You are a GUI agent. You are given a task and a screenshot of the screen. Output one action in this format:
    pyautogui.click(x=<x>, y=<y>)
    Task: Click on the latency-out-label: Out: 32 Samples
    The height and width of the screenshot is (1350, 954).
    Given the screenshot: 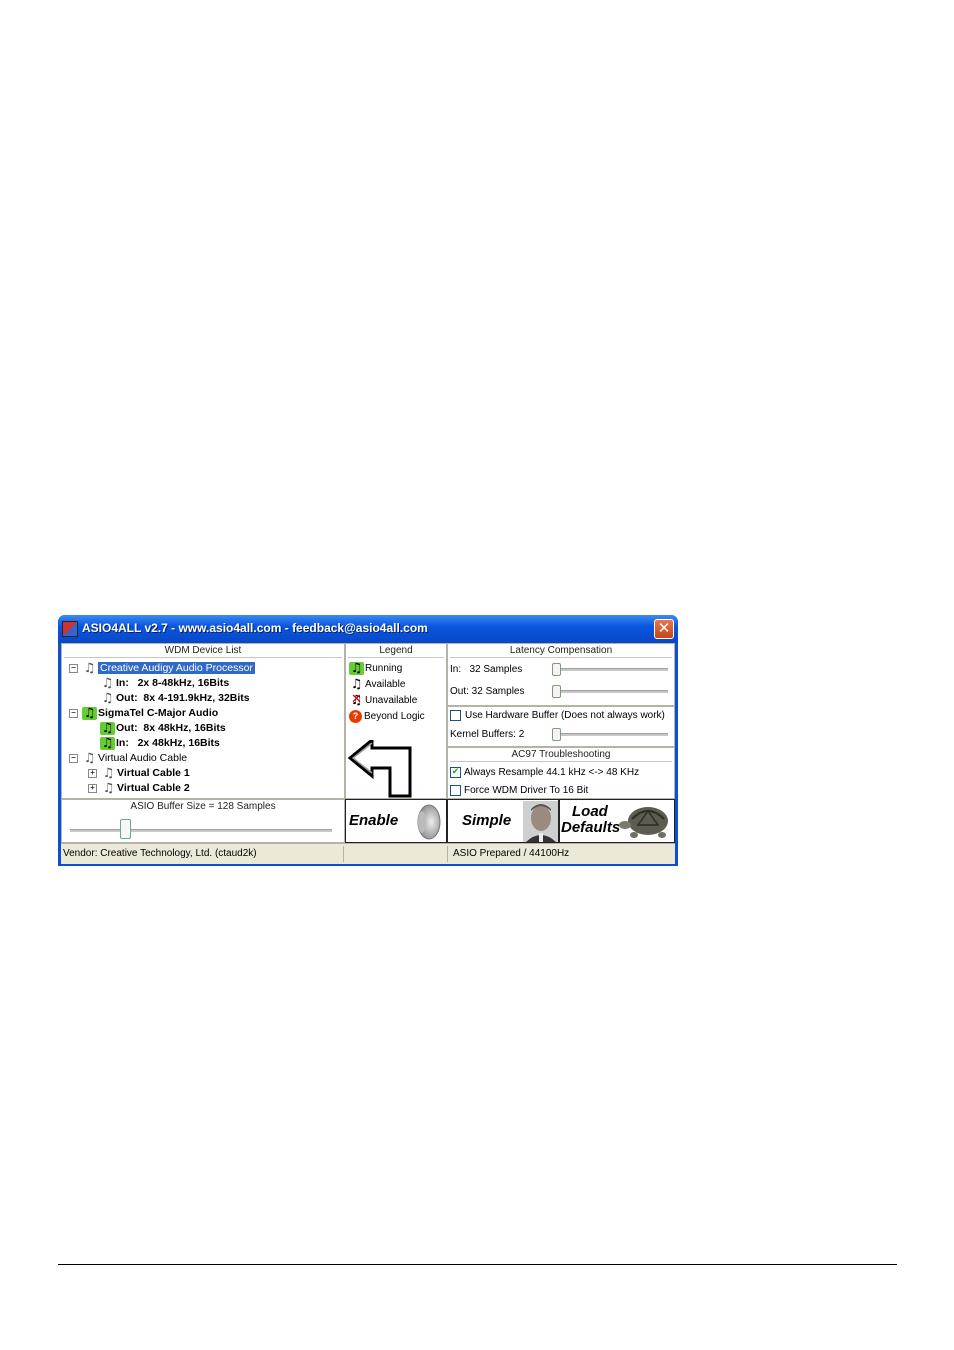 What is the action you would take?
    pyautogui.click(x=487, y=691)
    